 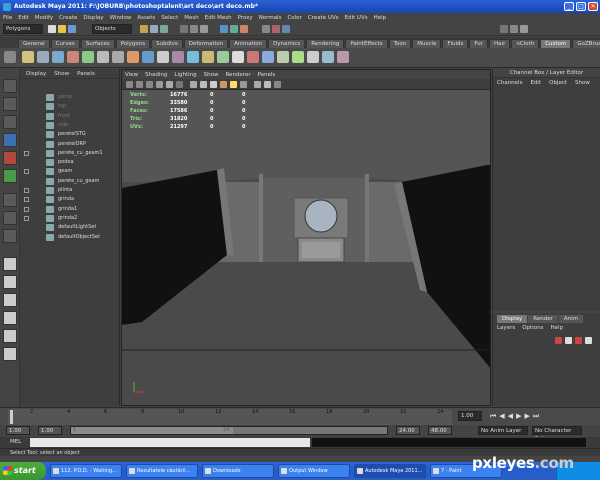 I want to click on outliner-item: front, so click(x=70, y=116).